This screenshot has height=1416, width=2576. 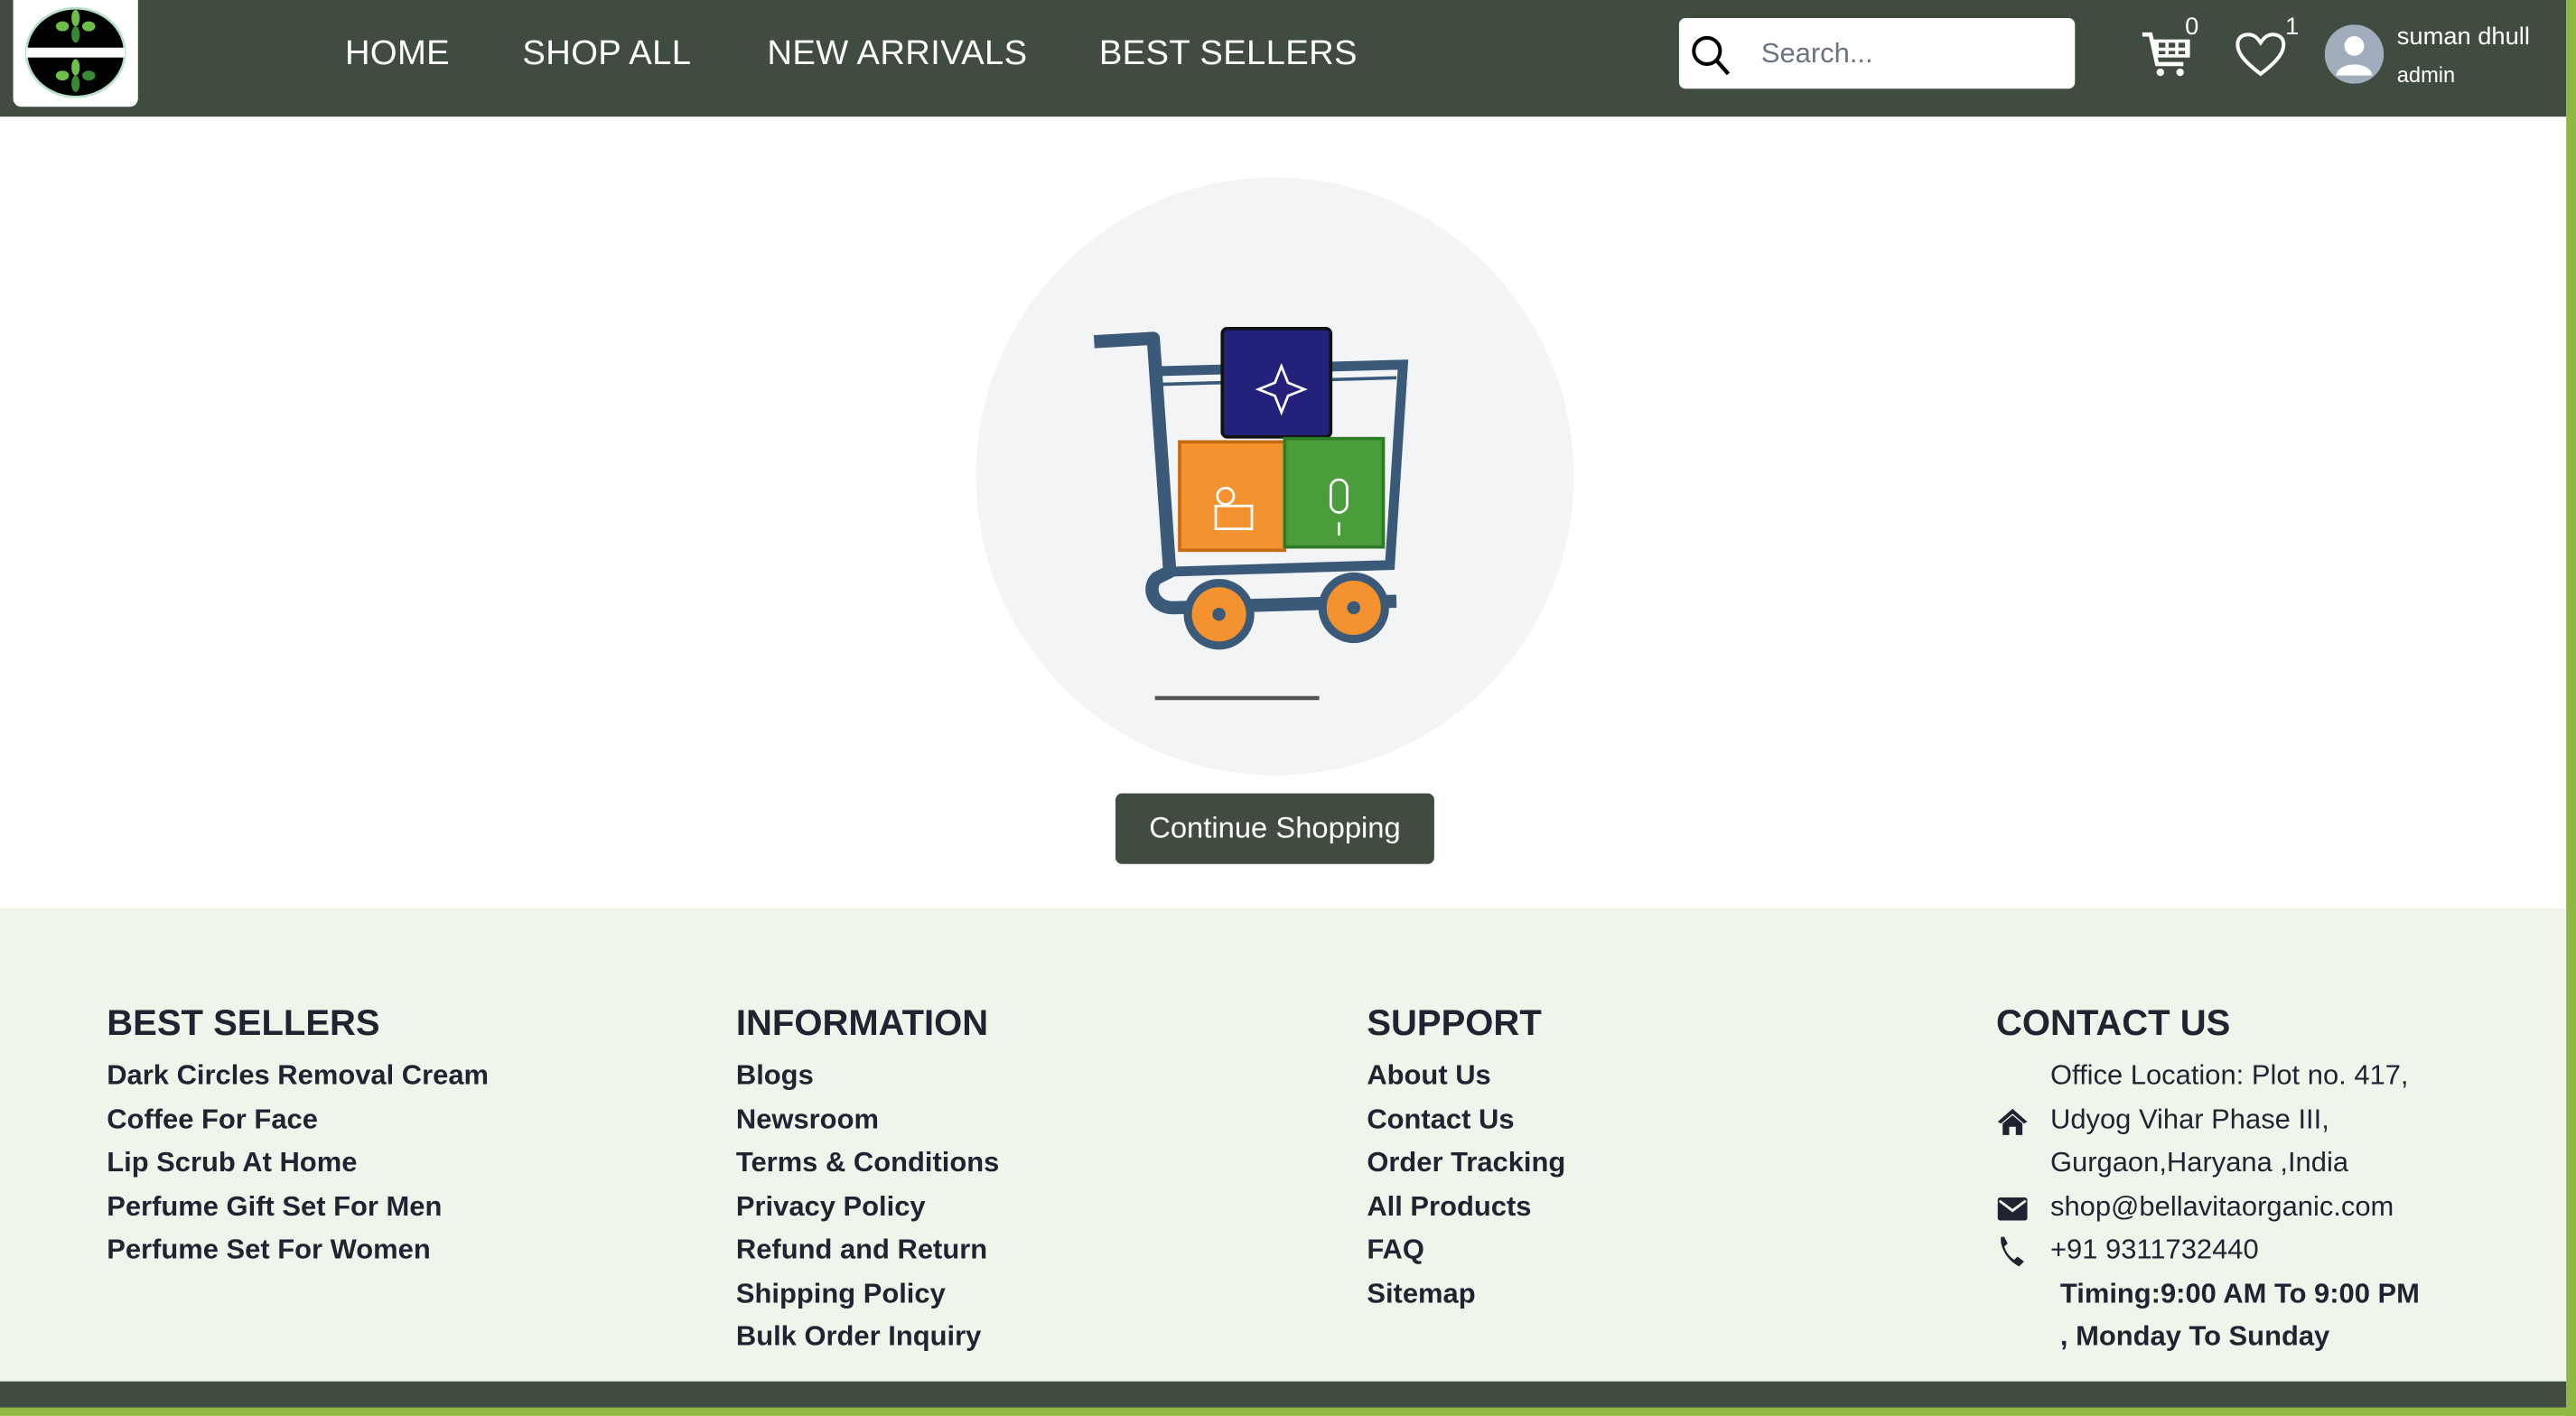 I want to click on footer-link: About Us, so click(x=1466, y=1076).